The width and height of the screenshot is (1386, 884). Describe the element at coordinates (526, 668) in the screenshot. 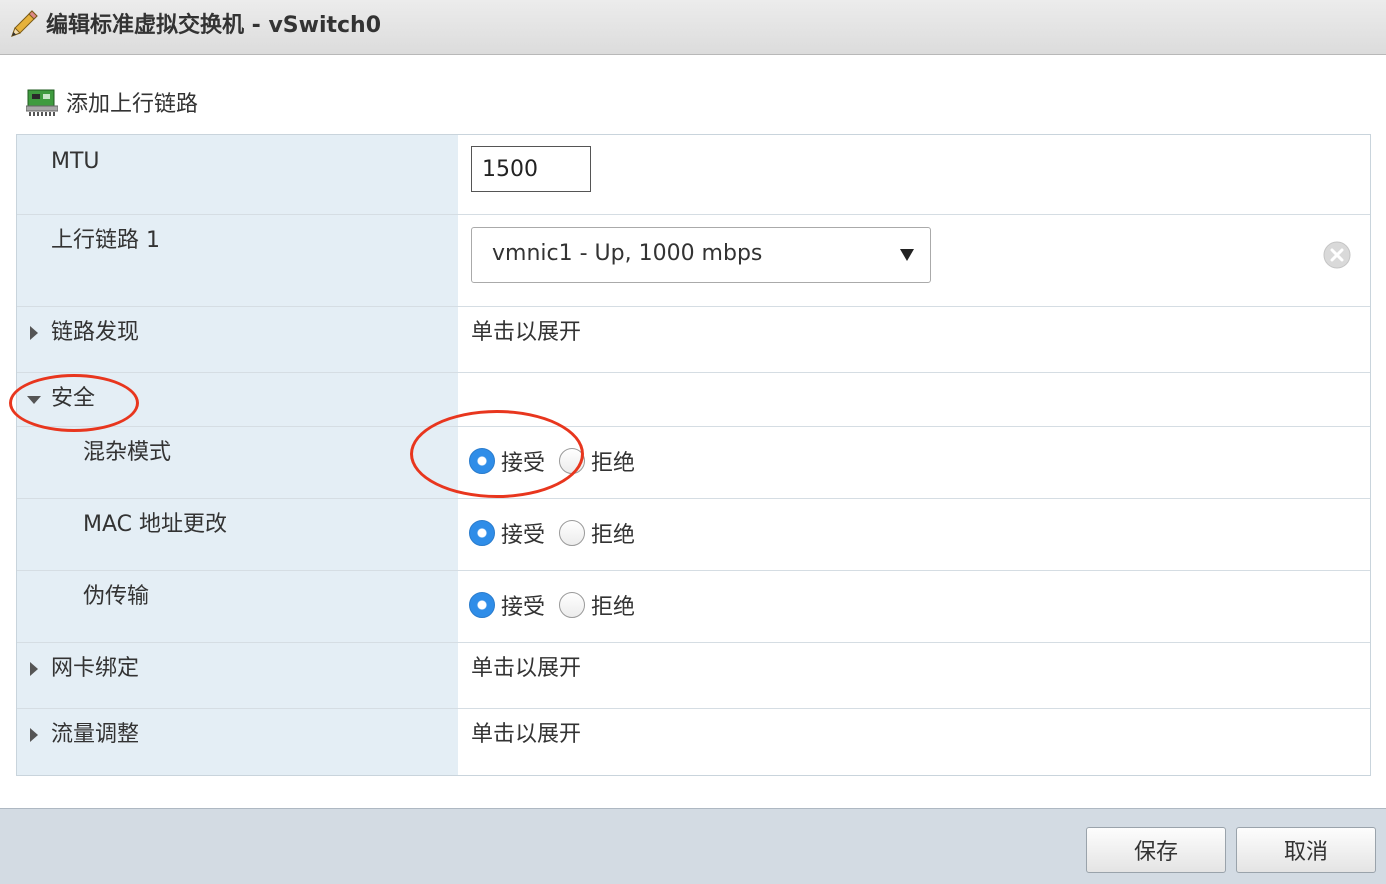

I see `nic-teaming-expand-text: 单击以展开` at that location.